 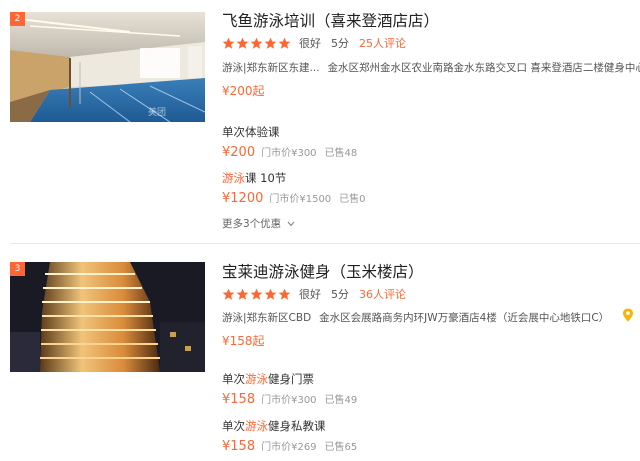 What do you see at coordinates (628, 315) in the screenshot?
I see `location-pin-icon` at bounding box center [628, 315].